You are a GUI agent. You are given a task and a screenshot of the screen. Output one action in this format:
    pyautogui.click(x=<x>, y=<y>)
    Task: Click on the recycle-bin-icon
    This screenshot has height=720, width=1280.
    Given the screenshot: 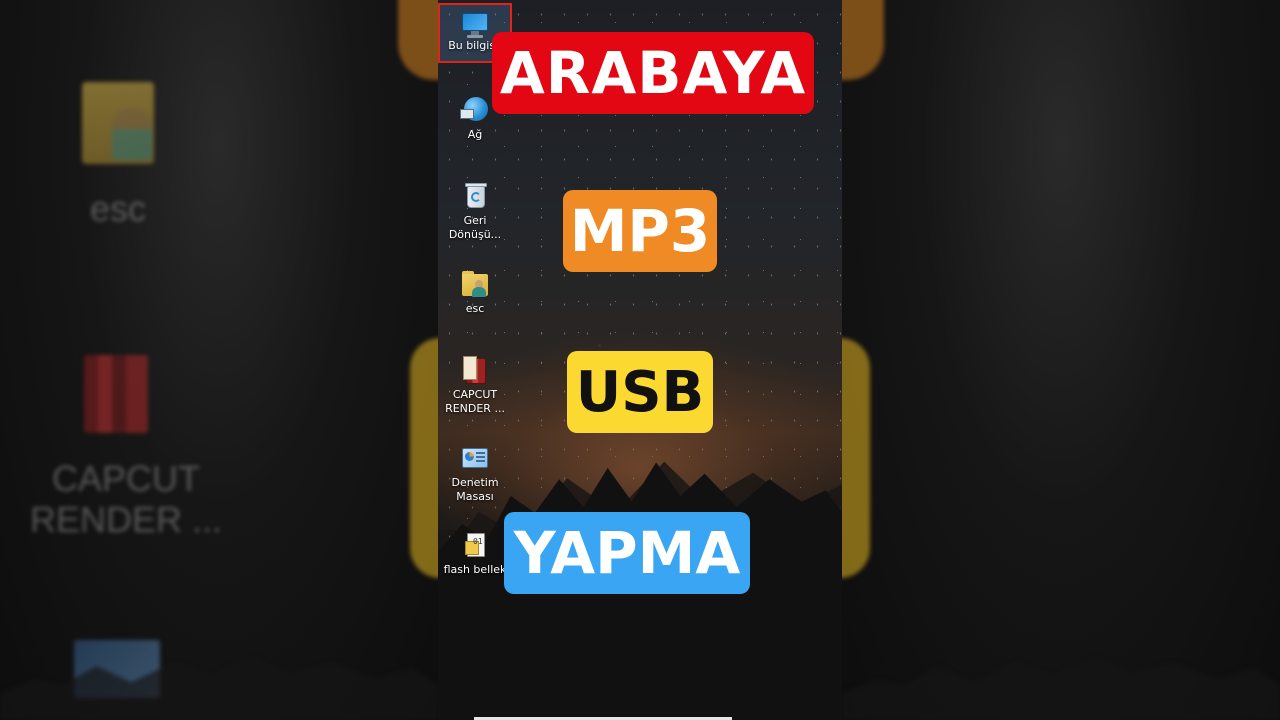 What is the action you would take?
    pyautogui.click(x=475, y=196)
    